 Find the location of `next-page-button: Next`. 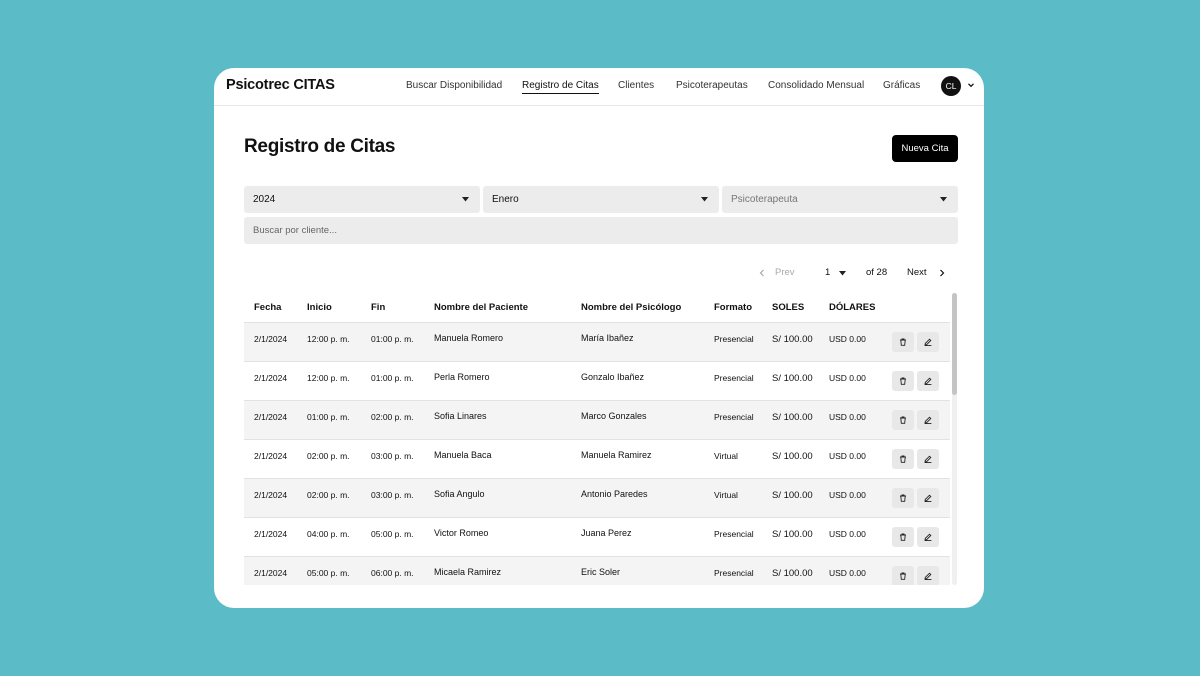

next-page-button: Next is located at coordinates (917, 272).